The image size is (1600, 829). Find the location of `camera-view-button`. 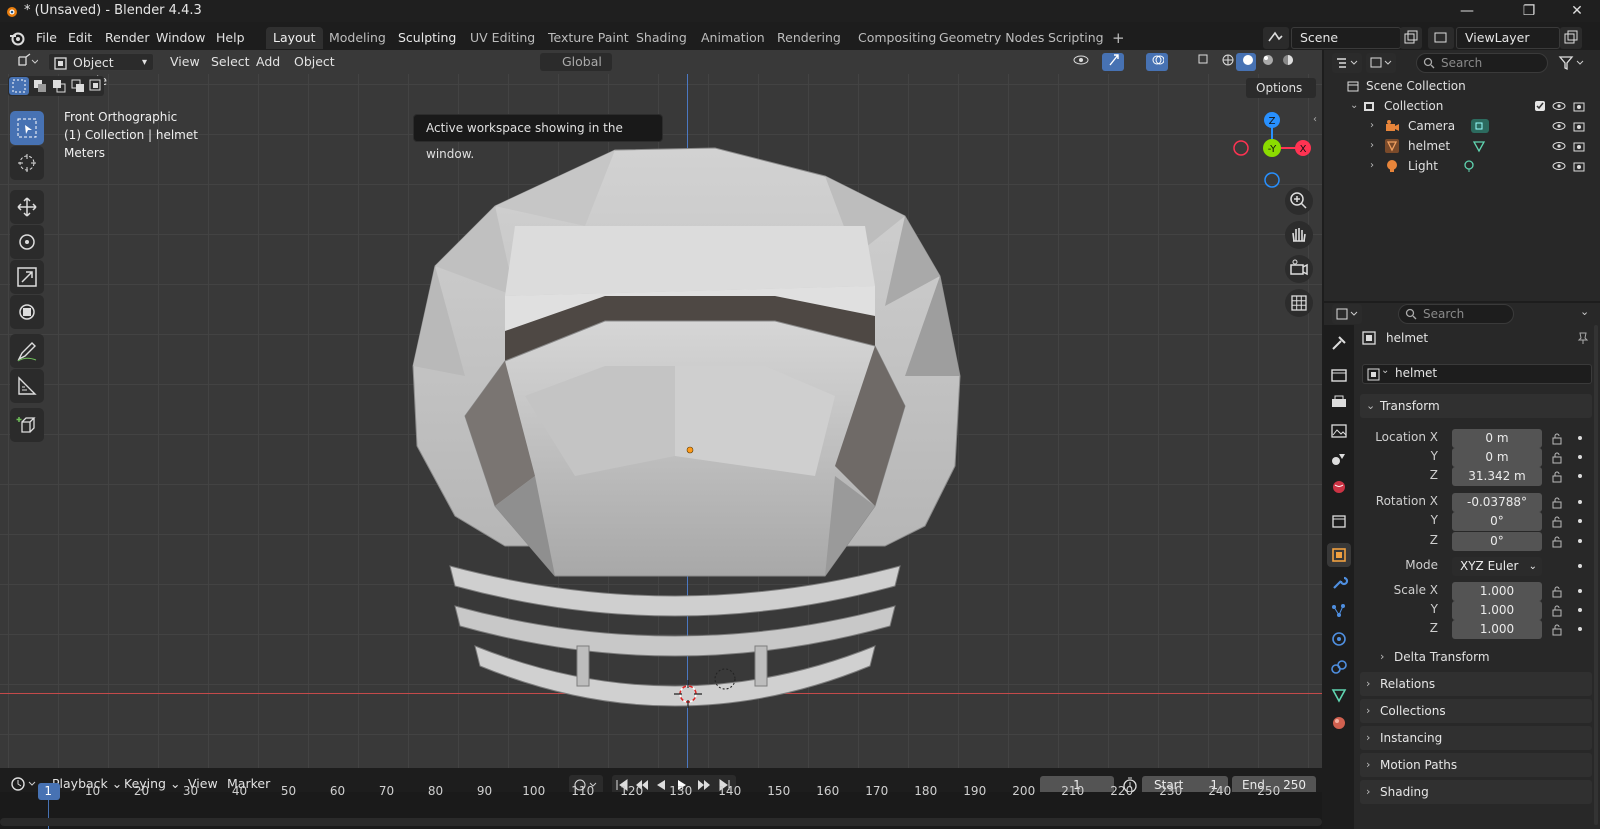

camera-view-button is located at coordinates (1299, 269).